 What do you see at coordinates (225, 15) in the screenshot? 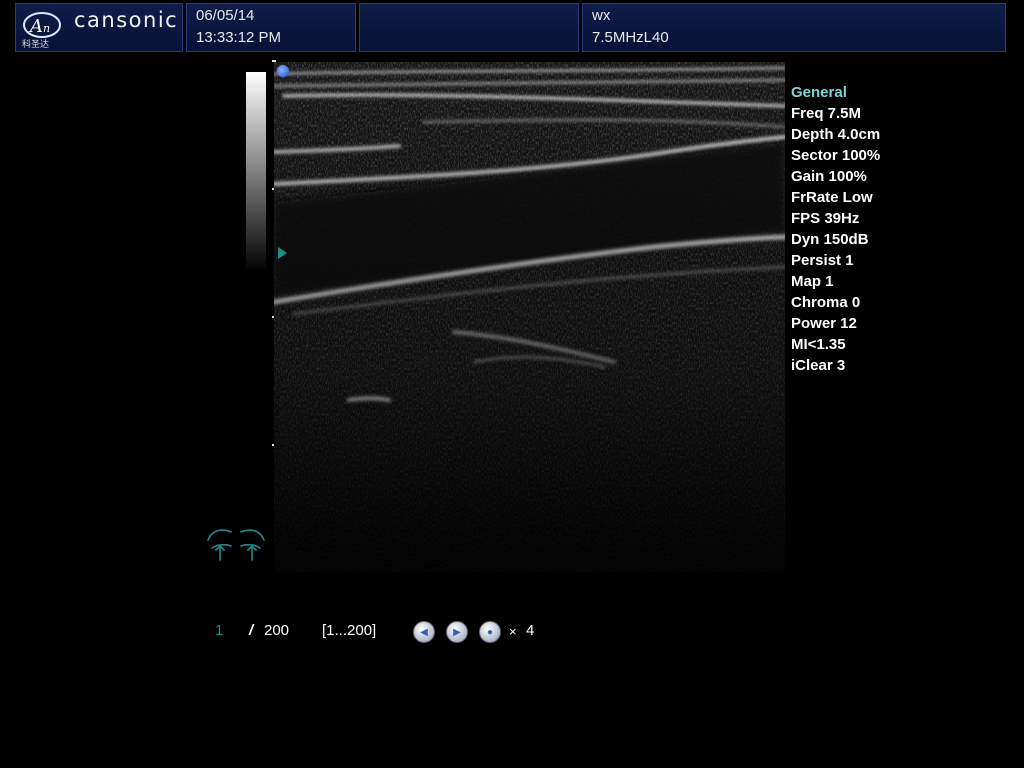
I see `exam-date: 06/05/14` at bounding box center [225, 15].